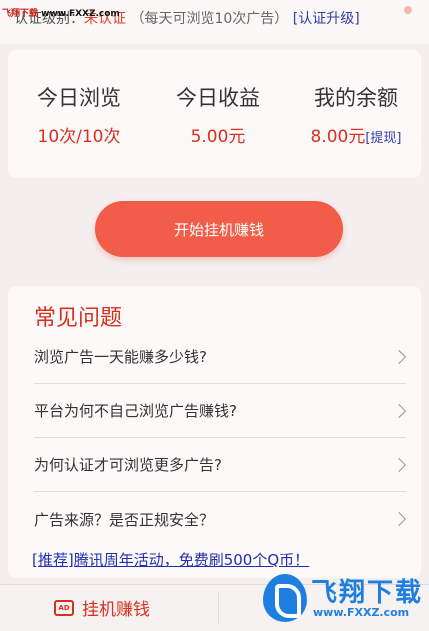 The image size is (429, 631). I want to click on stat-today-earnings: 今日收益 5.00元, so click(218, 114).